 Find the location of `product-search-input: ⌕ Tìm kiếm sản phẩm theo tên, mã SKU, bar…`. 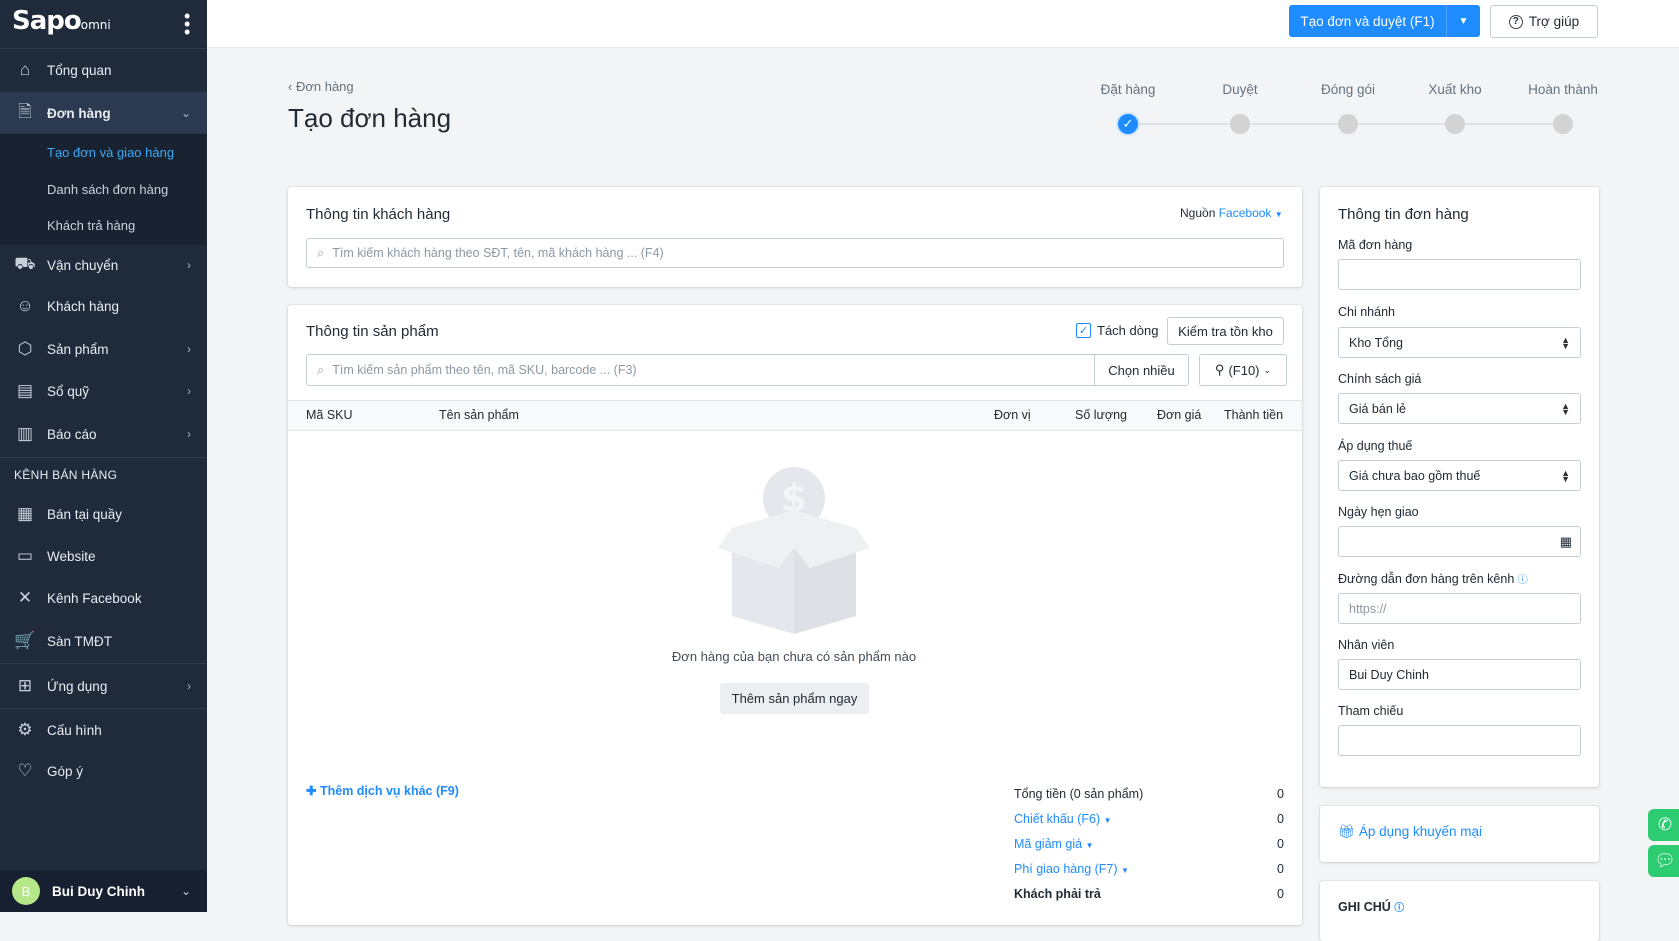

product-search-input: ⌕ Tìm kiếm sản phẩm theo tên, mã SKU, bar… is located at coordinates (700, 370).